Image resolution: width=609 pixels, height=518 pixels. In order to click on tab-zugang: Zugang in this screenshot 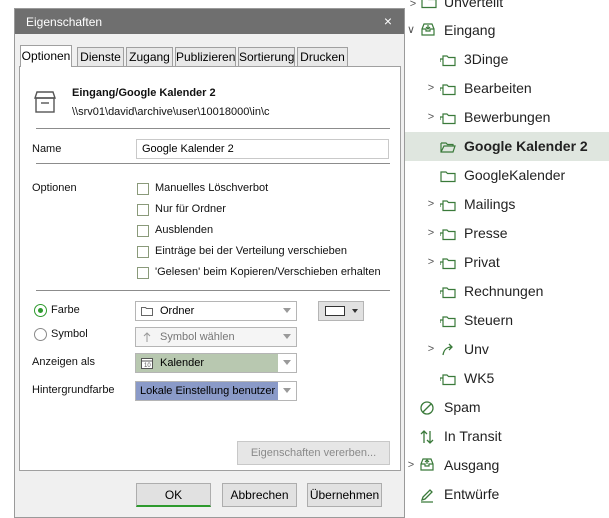, I will do `click(149, 56)`.